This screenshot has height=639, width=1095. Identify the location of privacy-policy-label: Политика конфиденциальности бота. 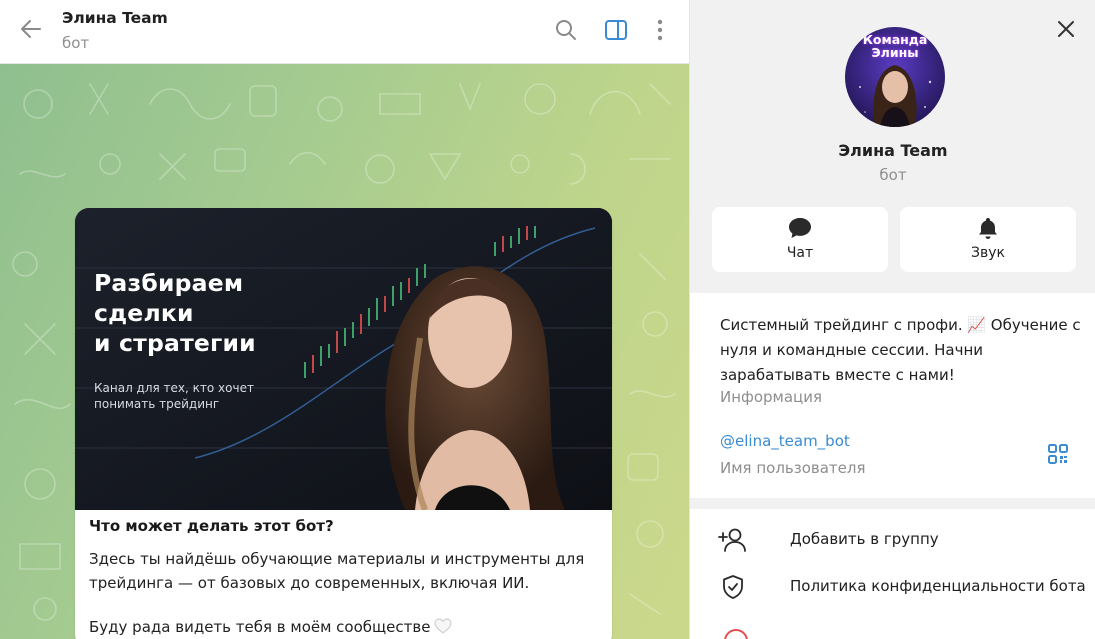
(938, 586).